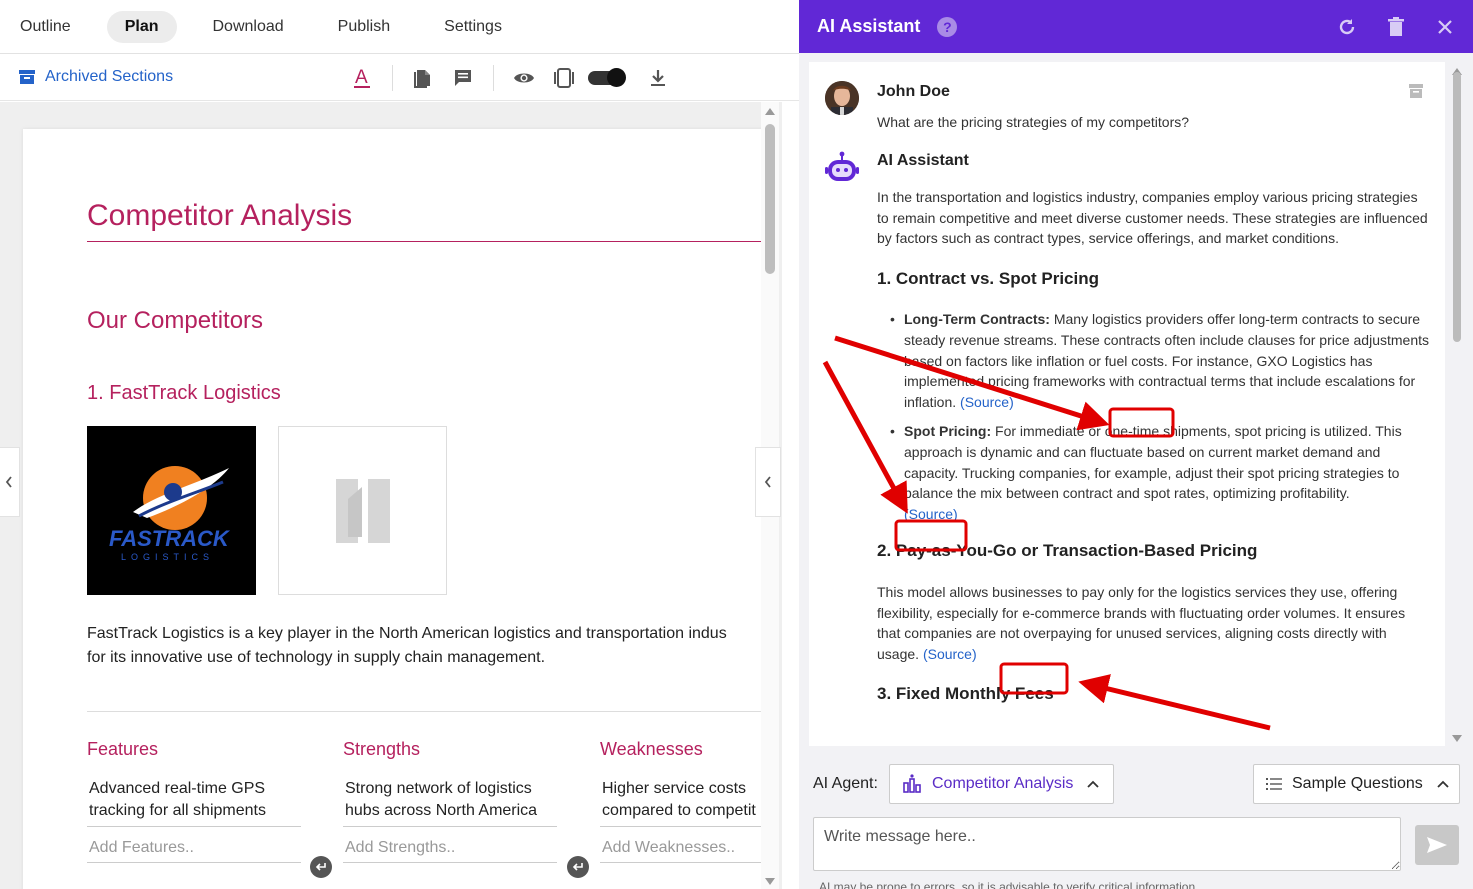 The width and height of the screenshot is (1473, 889). I want to click on scroll-up-arrow, so click(770, 111).